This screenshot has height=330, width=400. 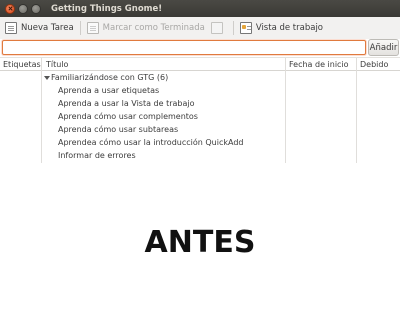 I want to click on add-button: Añadir, so click(x=383, y=47).